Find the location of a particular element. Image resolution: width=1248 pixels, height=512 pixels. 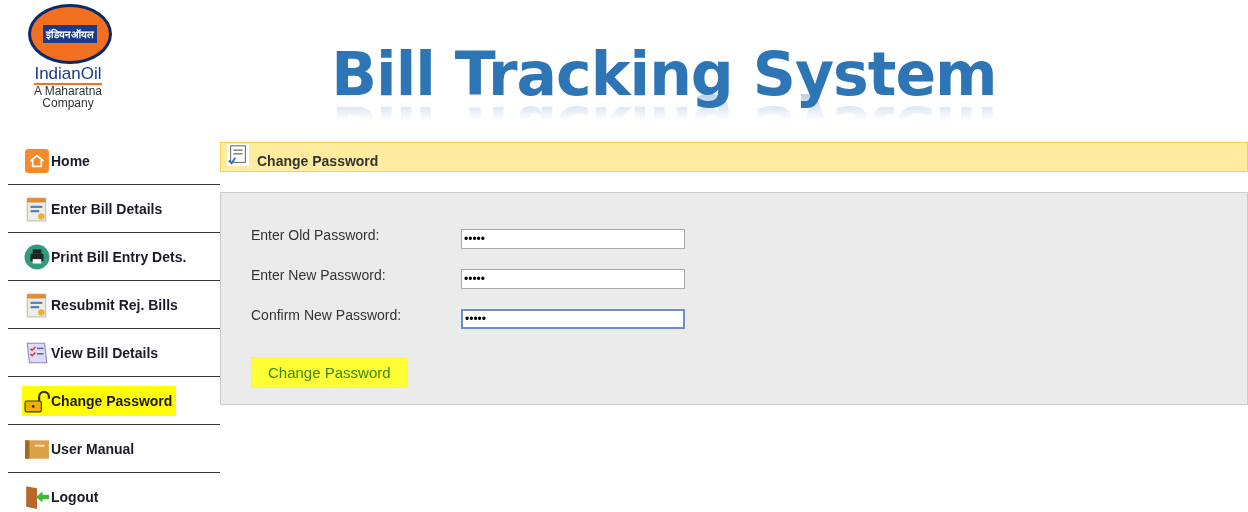

sidebar-item: User Manual is located at coordinates (80, 448).